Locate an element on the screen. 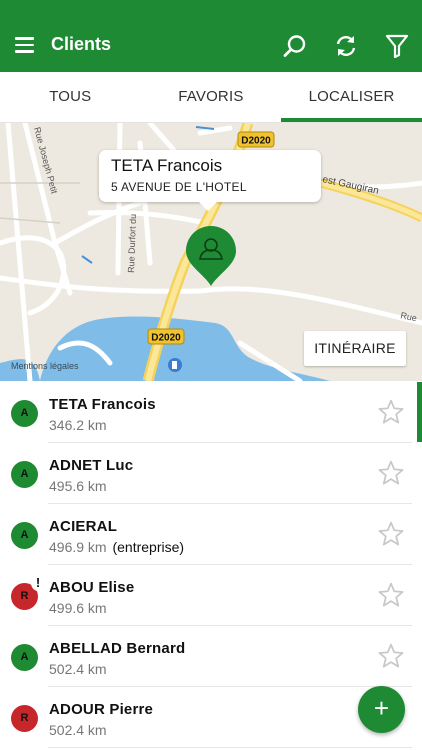 The width and height of the screenshot is (422, 750). location-pin-icon is located at coordinates (211, 256).